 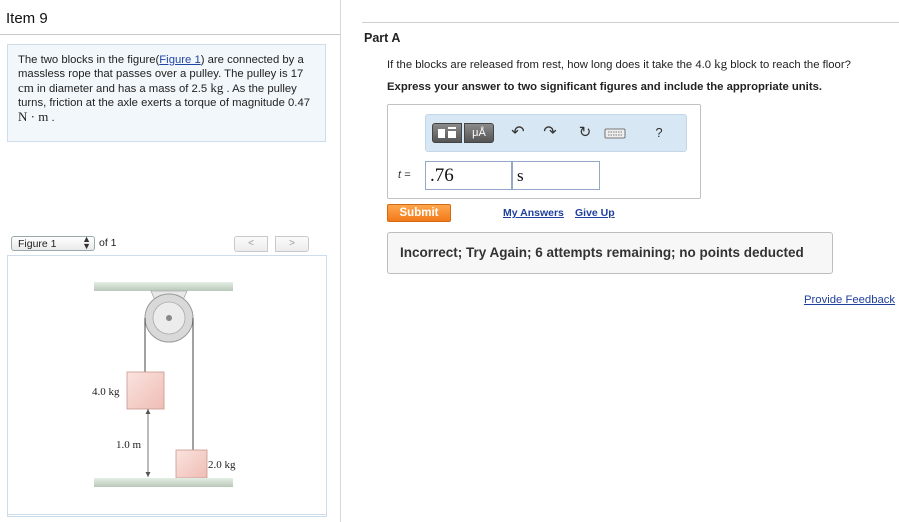 What do you see at coordinates (26, 87) in the screenshot?
I see `unit-cm: cm` at bounding box center [26, 87].